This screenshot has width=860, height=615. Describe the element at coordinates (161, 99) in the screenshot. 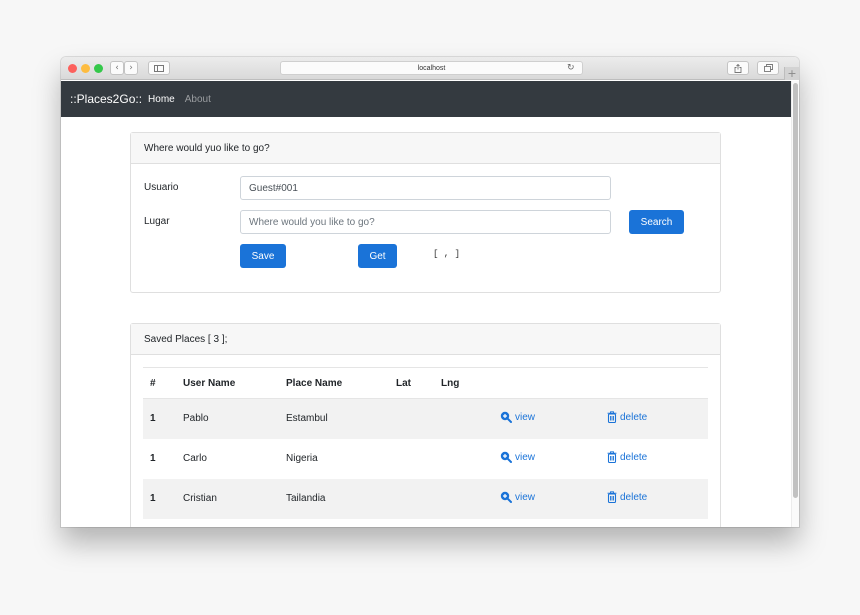

I see `nav-home: Home` at that location.